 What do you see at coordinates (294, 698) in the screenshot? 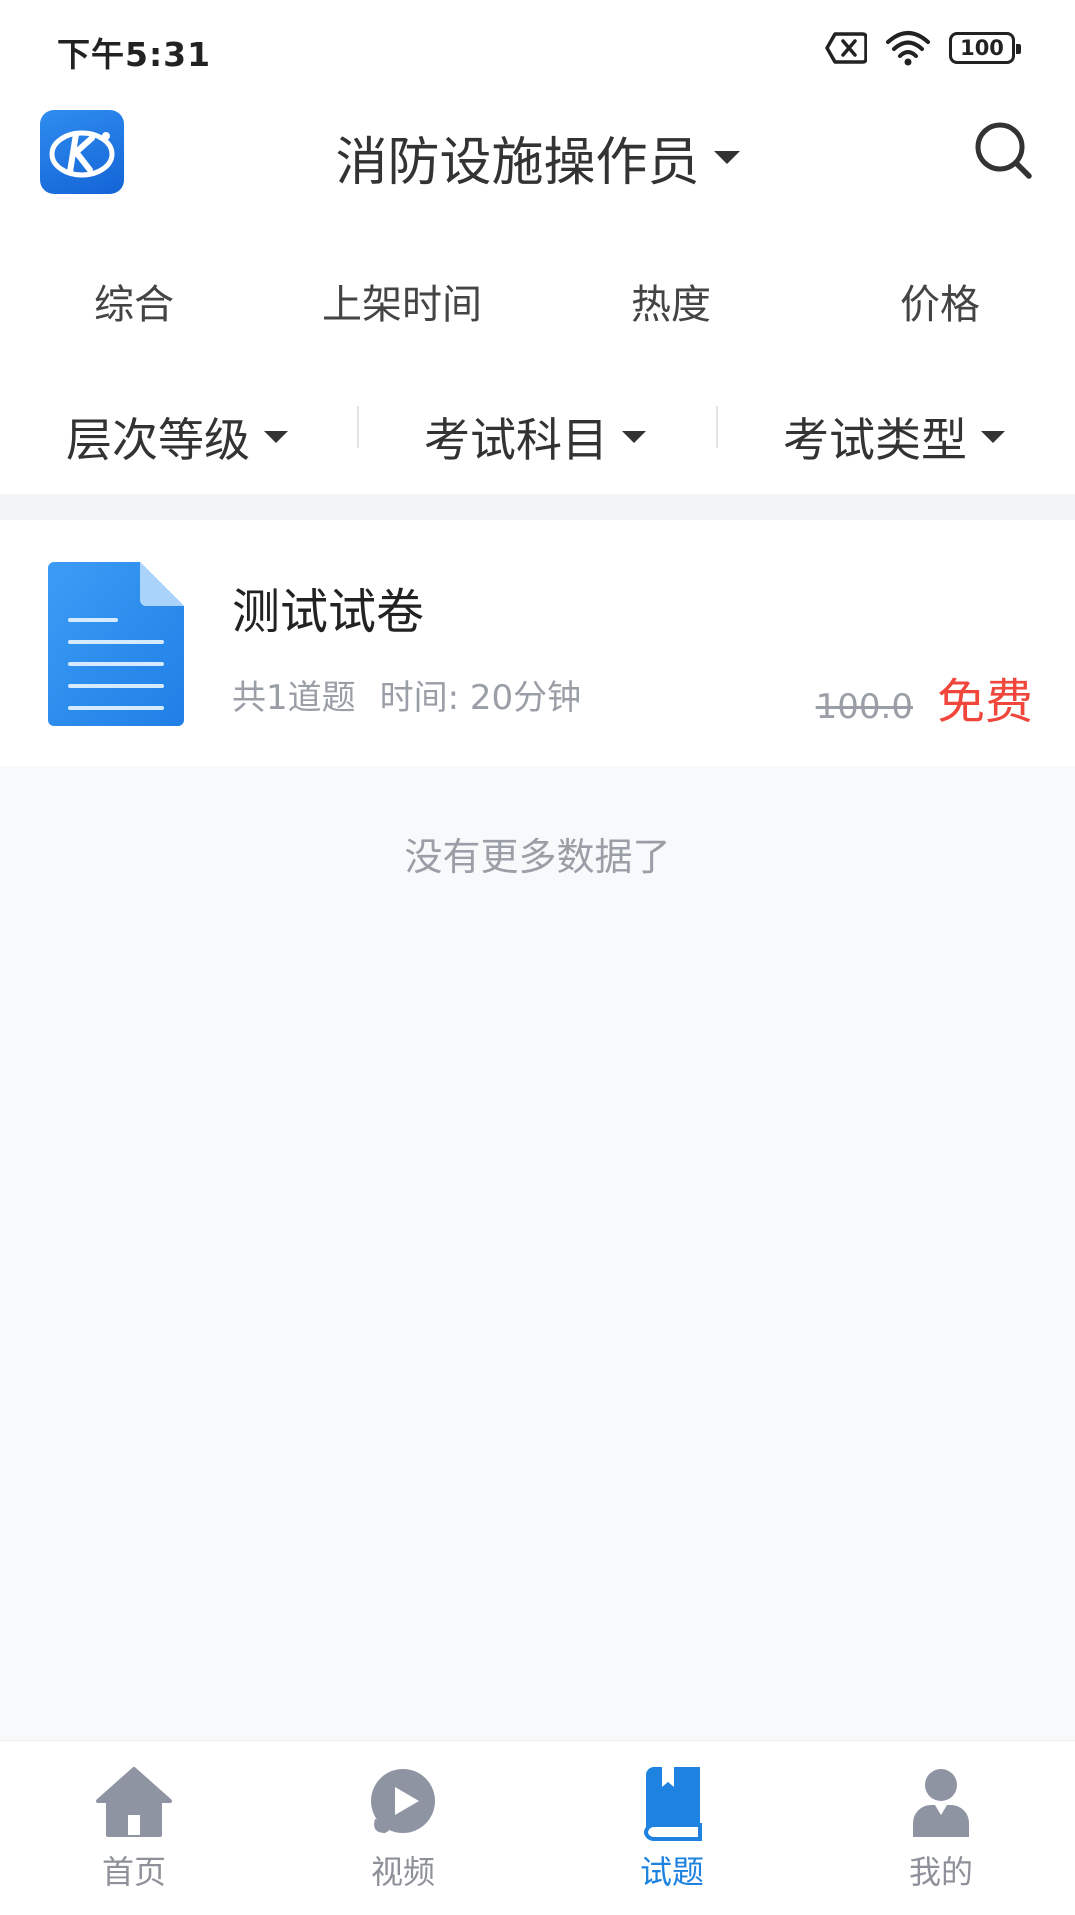
I see `question-count: 共1道题` at bounding box center [294, 698].